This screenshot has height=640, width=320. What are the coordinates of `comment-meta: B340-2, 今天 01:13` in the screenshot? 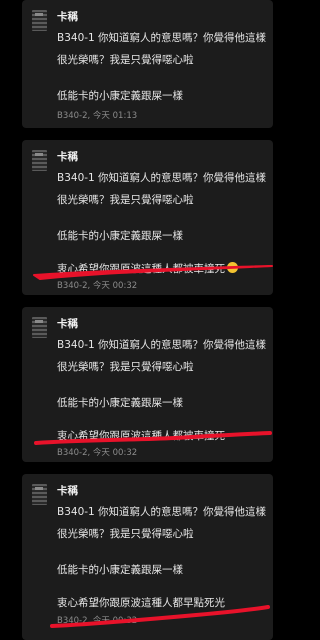 It's located at (97, 116).